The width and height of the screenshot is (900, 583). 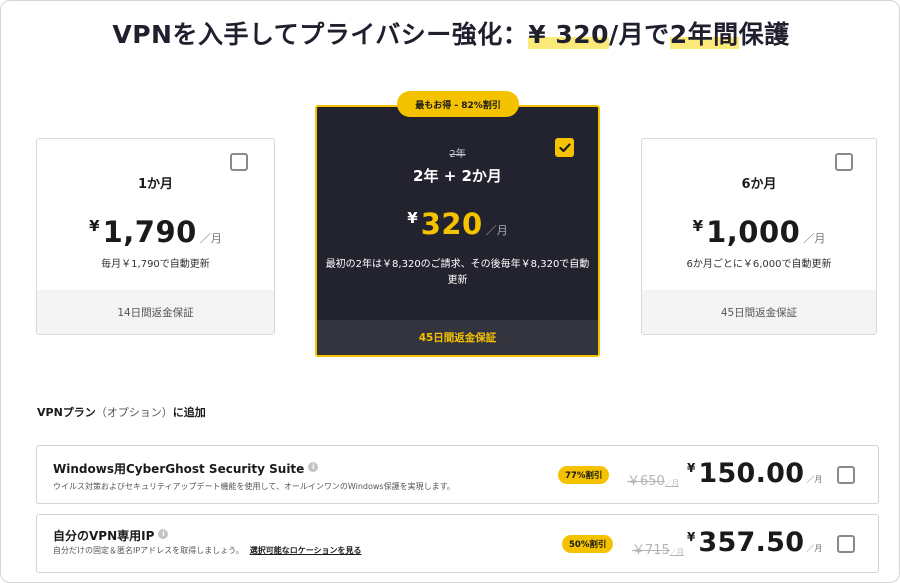 I want to click on price-amount: 1,790, so click(x=149, y=232).